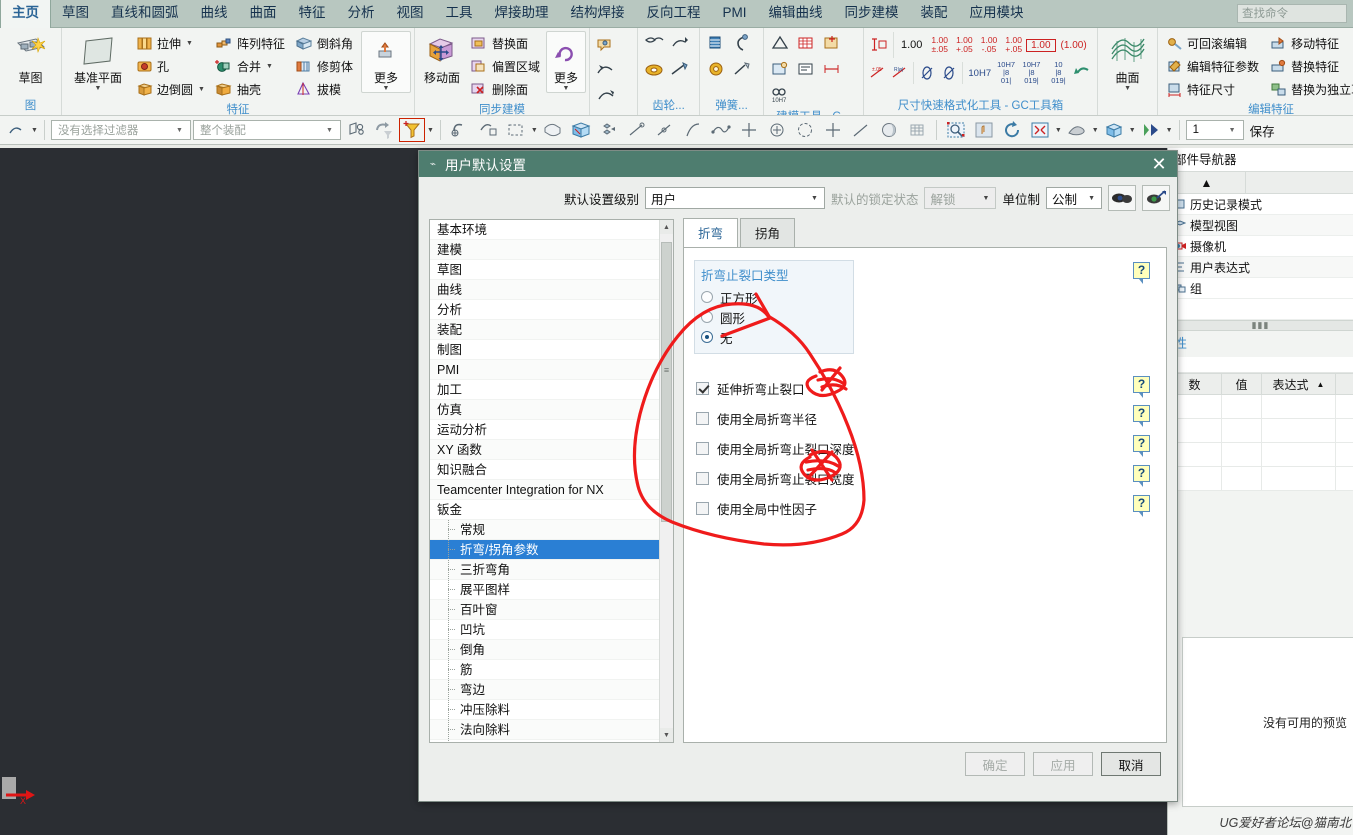  Describe the element at coordinates (756, 418) in the screenshot. I see `checkbox-global-radius: 使用全局折弯半径` at that location.